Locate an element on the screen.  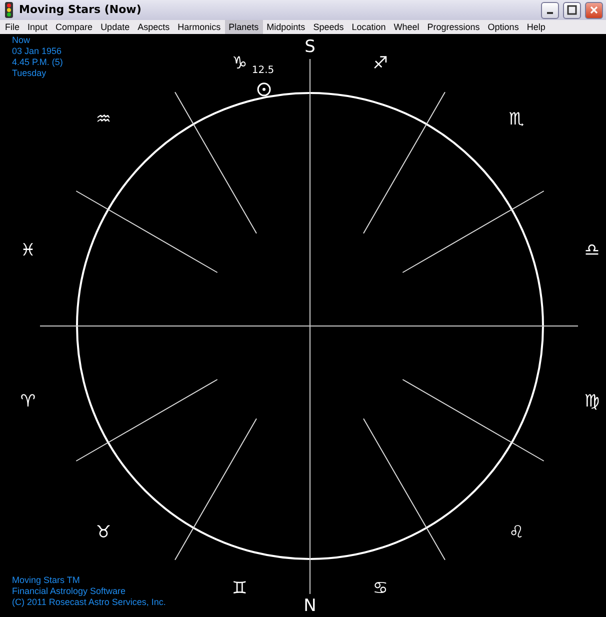
footer-text: Financial Astrology Software is located at coordinates (69, 591).